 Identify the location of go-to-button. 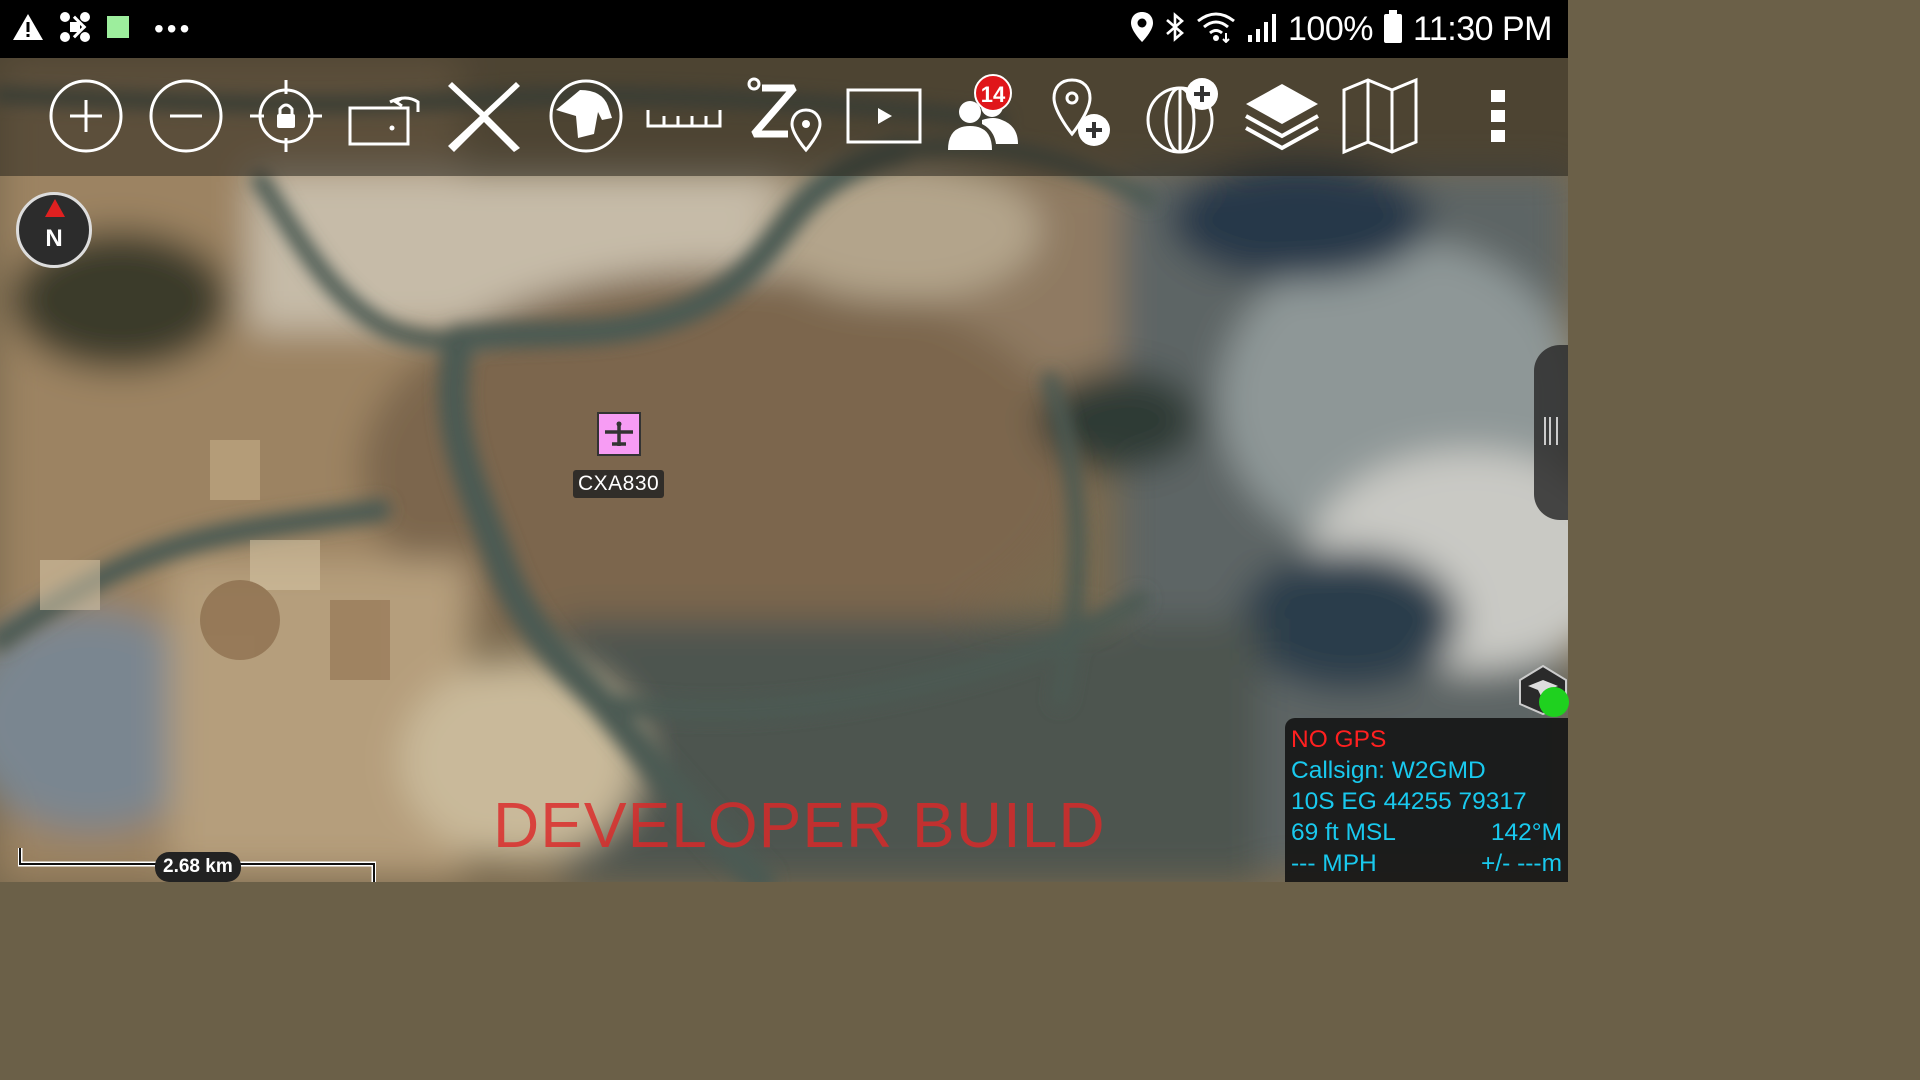
(784, 116).